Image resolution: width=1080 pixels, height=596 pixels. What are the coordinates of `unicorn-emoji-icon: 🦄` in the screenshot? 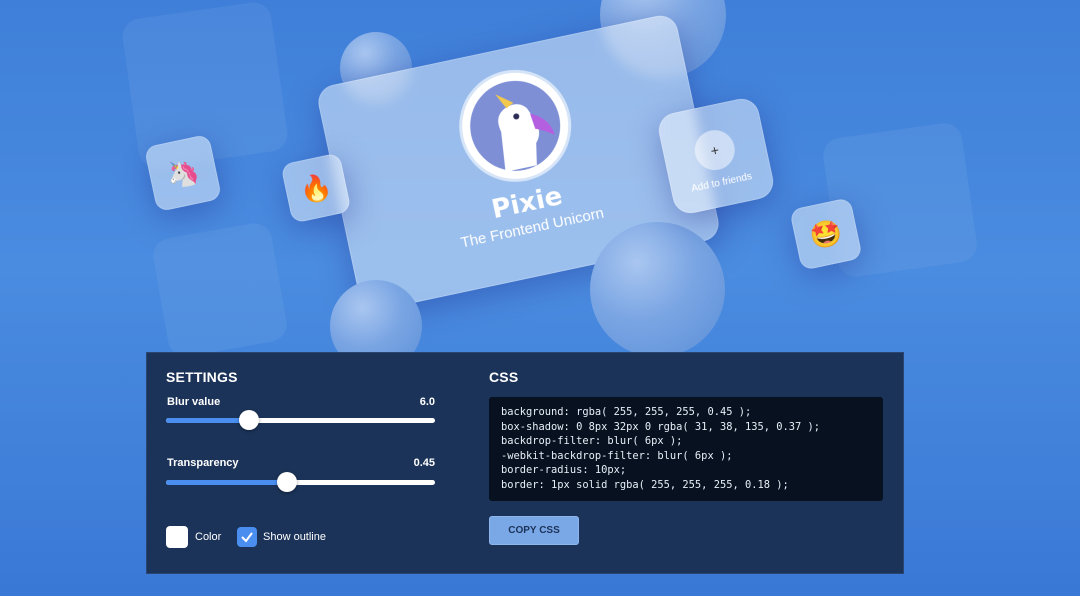 It's located at (182, 172).